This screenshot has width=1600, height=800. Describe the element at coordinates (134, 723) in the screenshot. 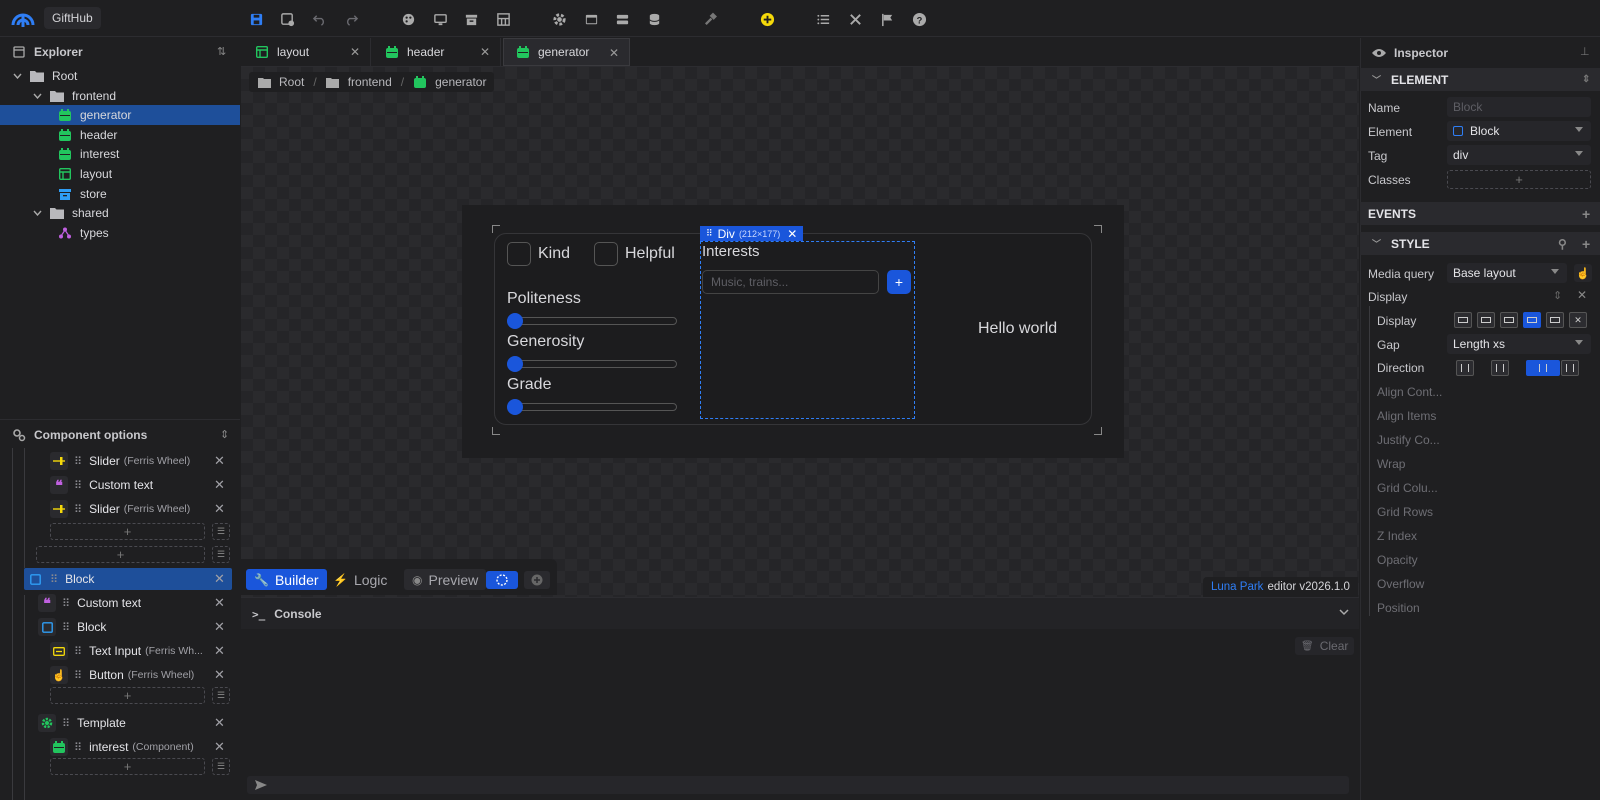

I see `component-row: ⠿ Template ✕` at that location.